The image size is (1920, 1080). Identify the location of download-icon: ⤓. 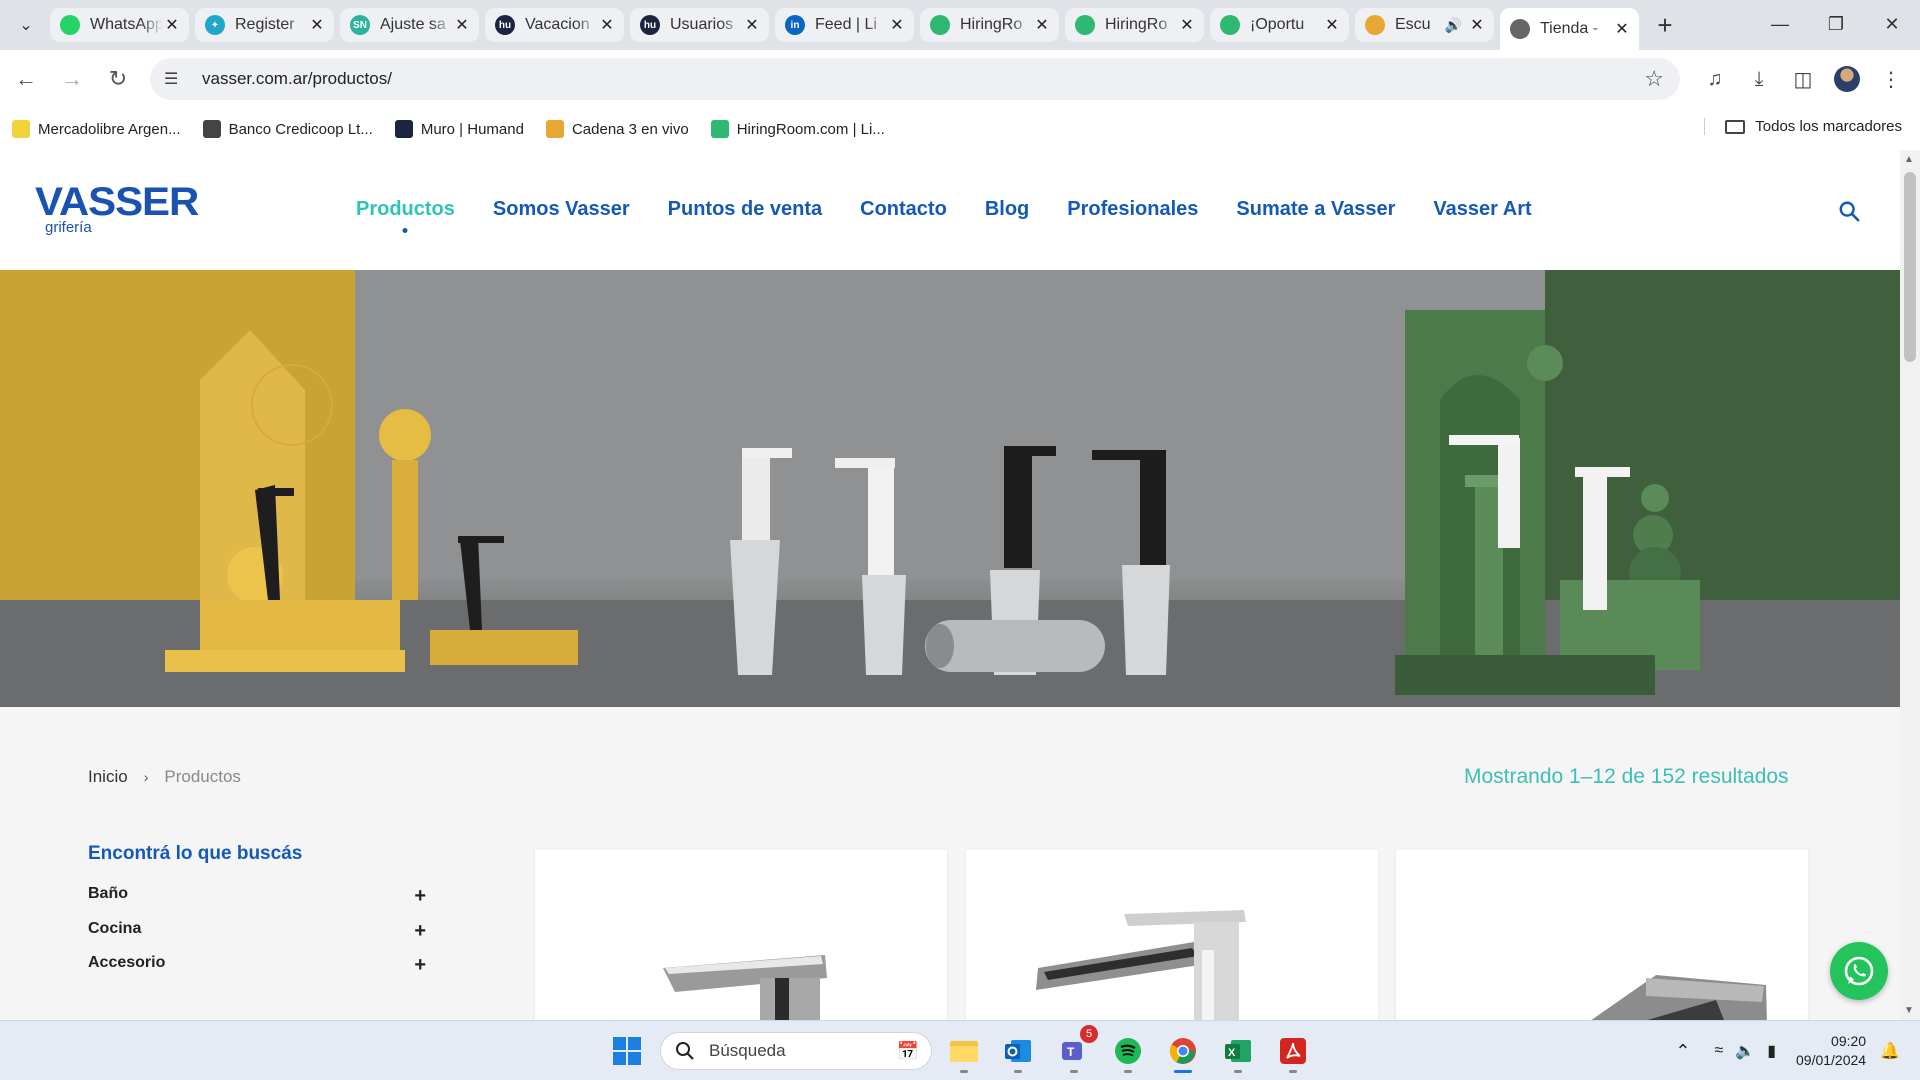
(1759, 79).